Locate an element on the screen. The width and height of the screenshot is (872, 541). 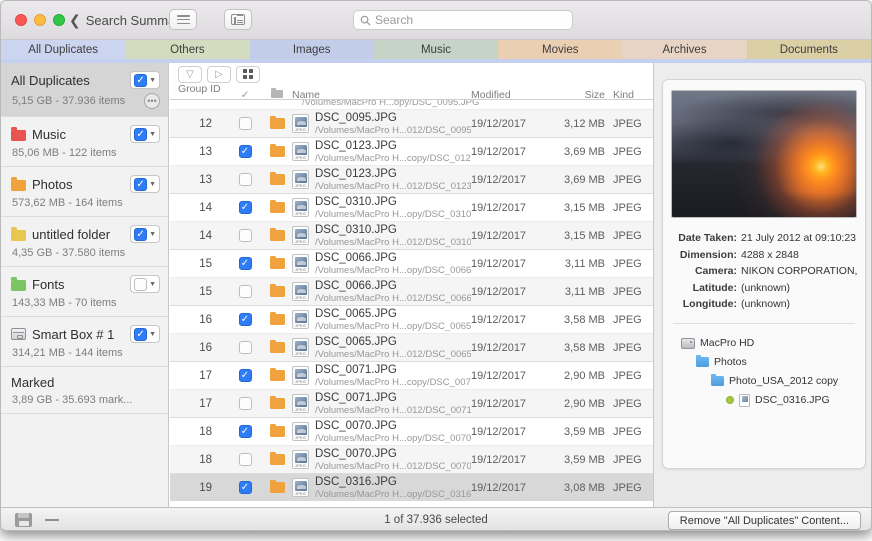
sidebar-item-untitled-folder: untitled folder ✓ ▼ 4,35 GB - 37.580 items is located at coordinates (84, 242).